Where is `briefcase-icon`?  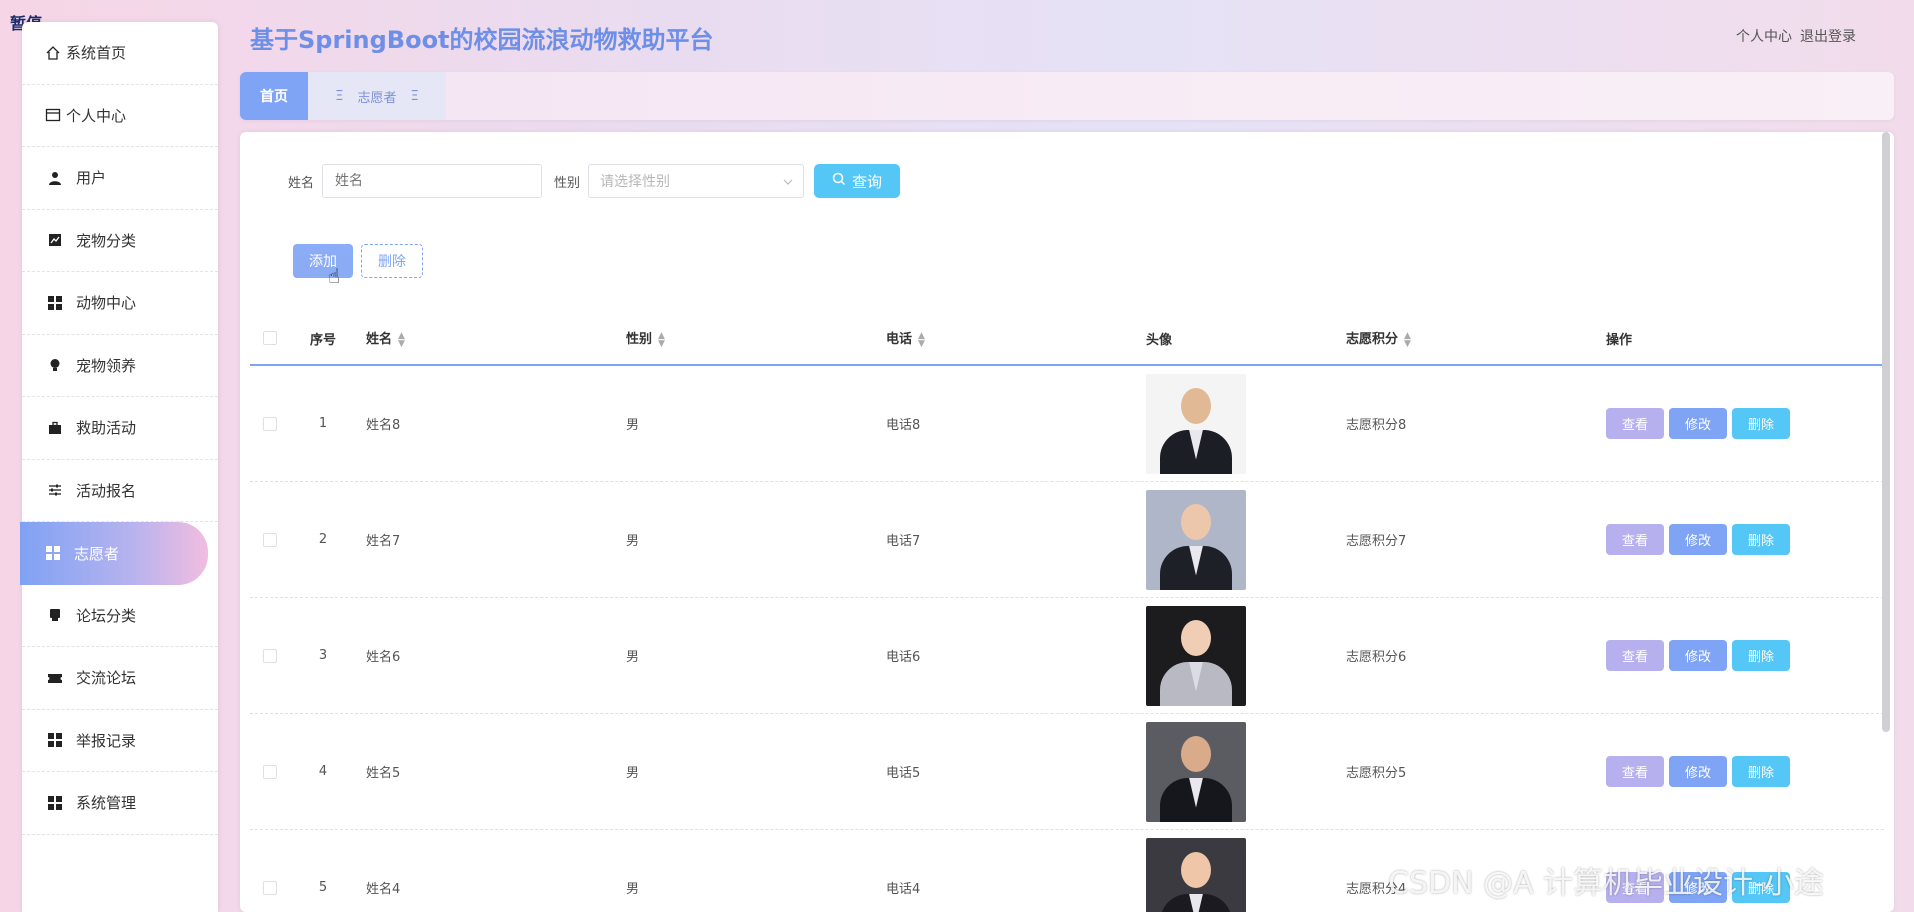
briefcase-icon is located at coordinates (55, 428).